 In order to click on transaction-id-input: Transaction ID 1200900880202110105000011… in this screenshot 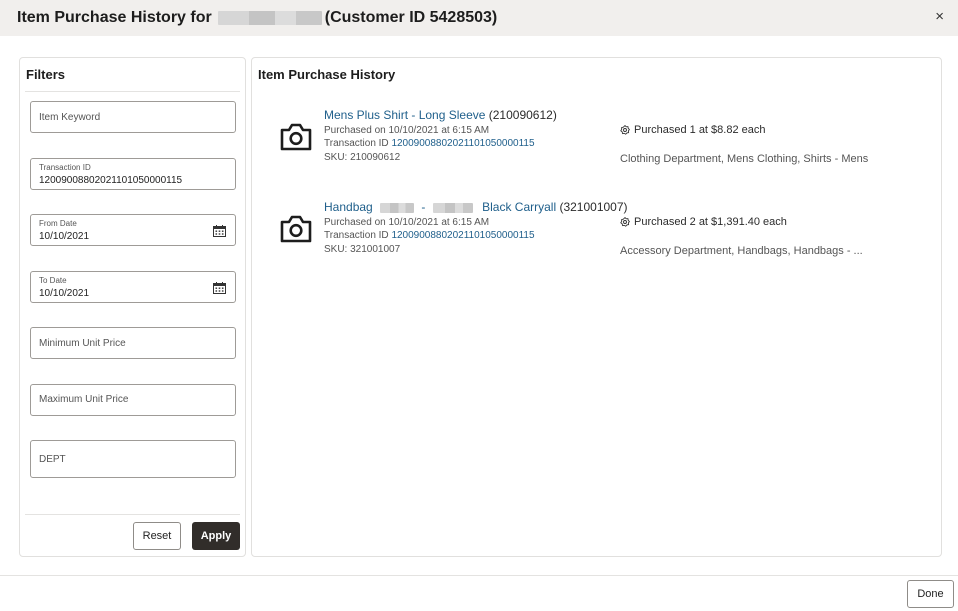, I will do `click(133, 174)`.